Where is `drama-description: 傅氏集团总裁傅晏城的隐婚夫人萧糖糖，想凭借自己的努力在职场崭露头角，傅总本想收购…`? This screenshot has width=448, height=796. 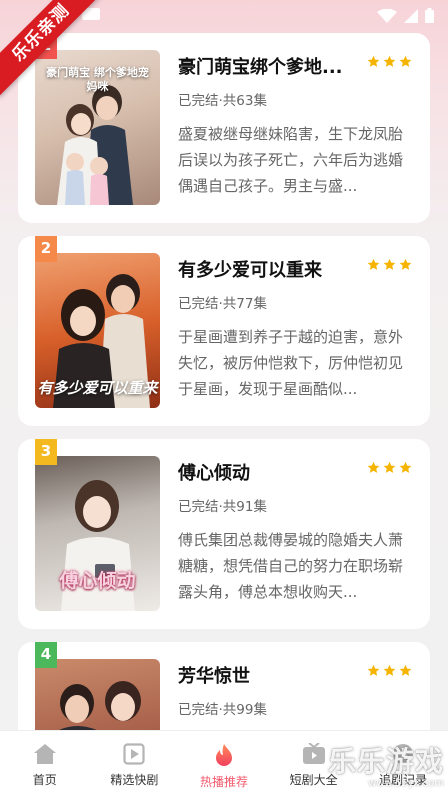
drama-description: 傅氏集团总裁傅晏城的隐婚夫人萧糖糖，想凭借自己的努力在职场崭露头角，傅总本想收购… is located at coordinates (291, 566).